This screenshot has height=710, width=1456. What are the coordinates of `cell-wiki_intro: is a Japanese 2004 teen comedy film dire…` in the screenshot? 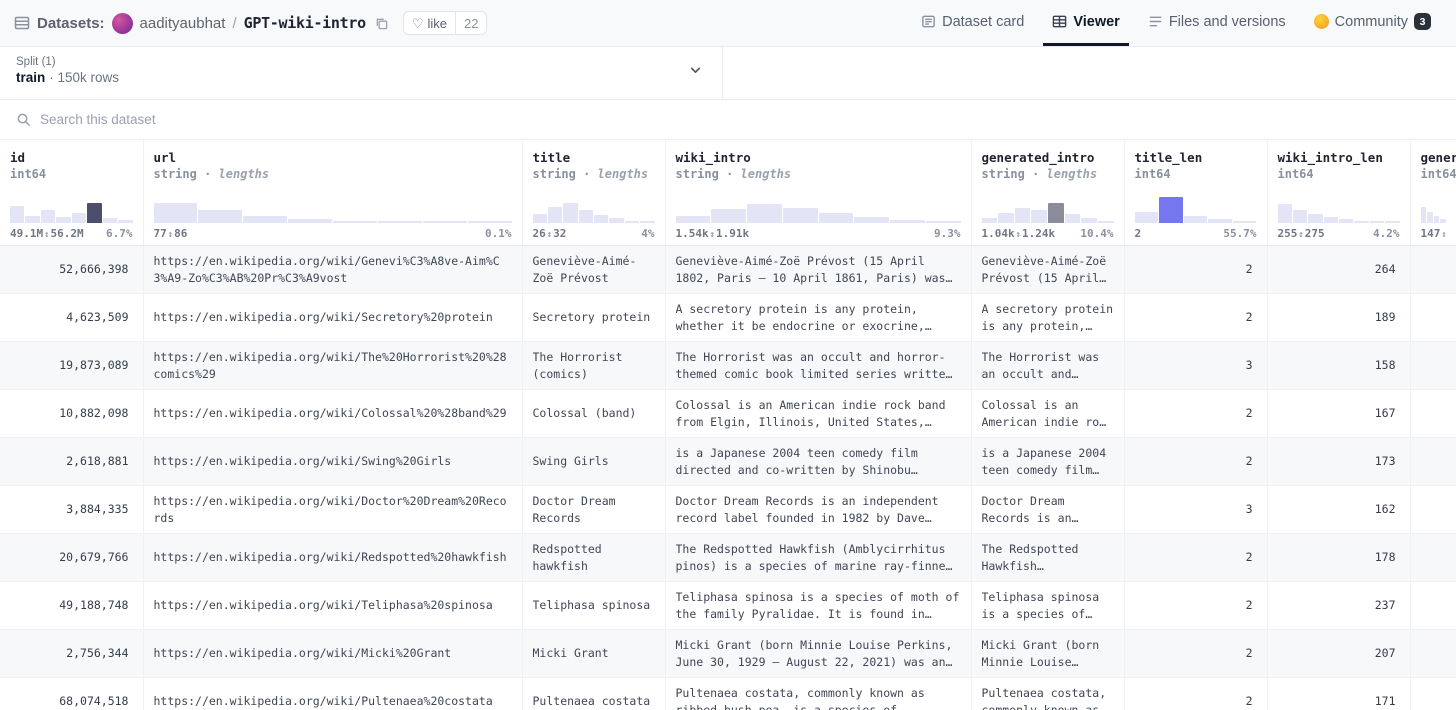 It's located at (818, 461).